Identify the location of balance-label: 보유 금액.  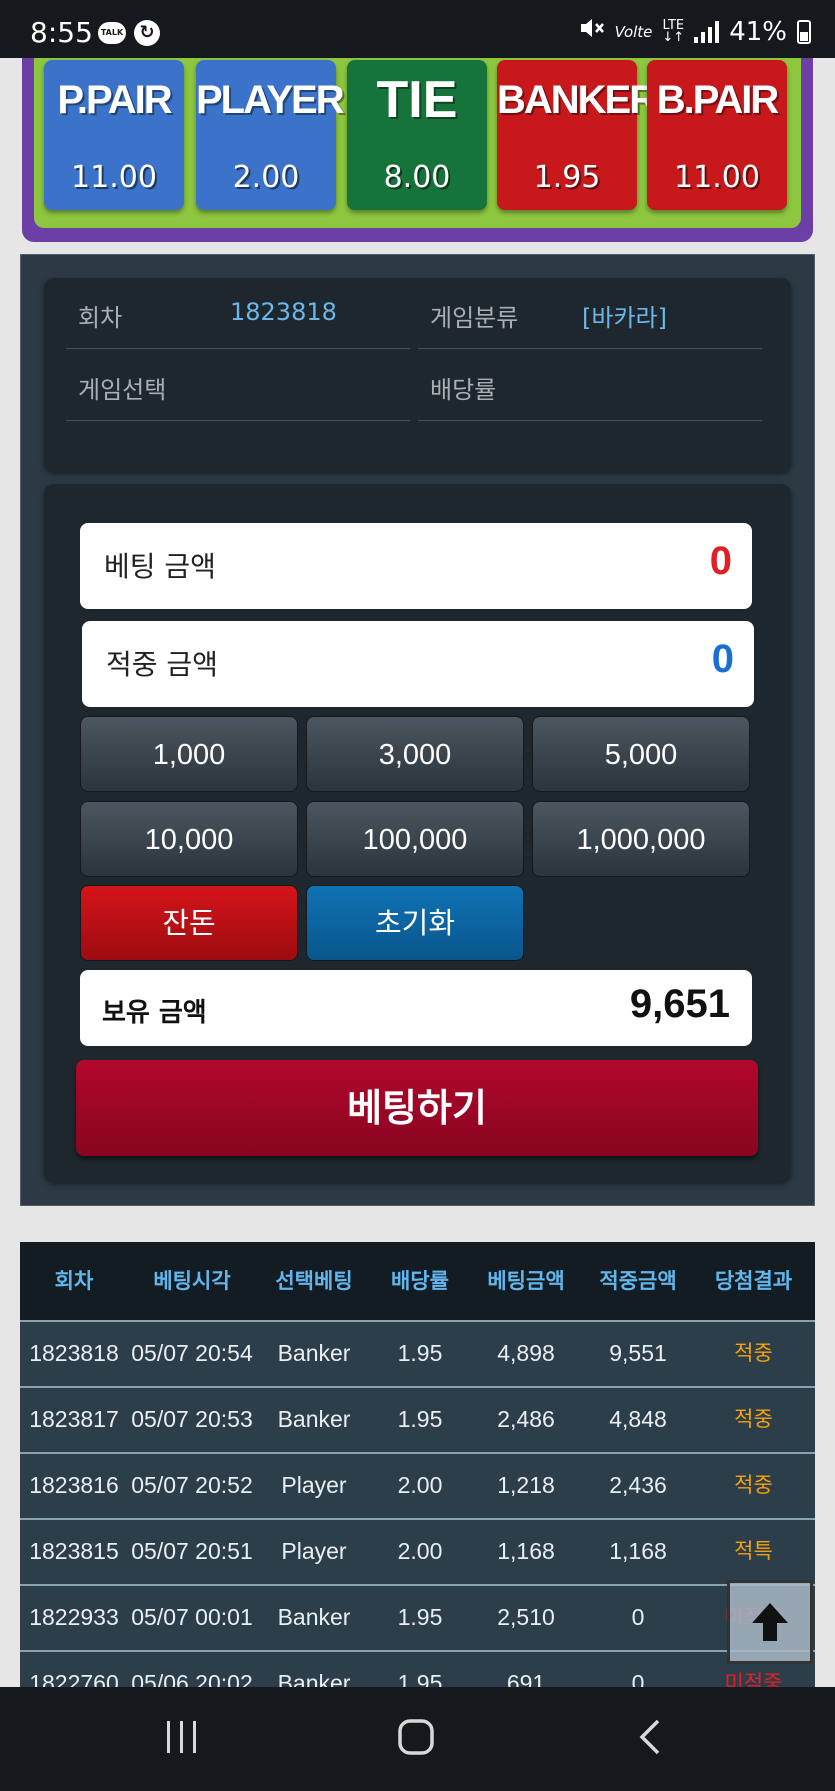
(154, 1013).